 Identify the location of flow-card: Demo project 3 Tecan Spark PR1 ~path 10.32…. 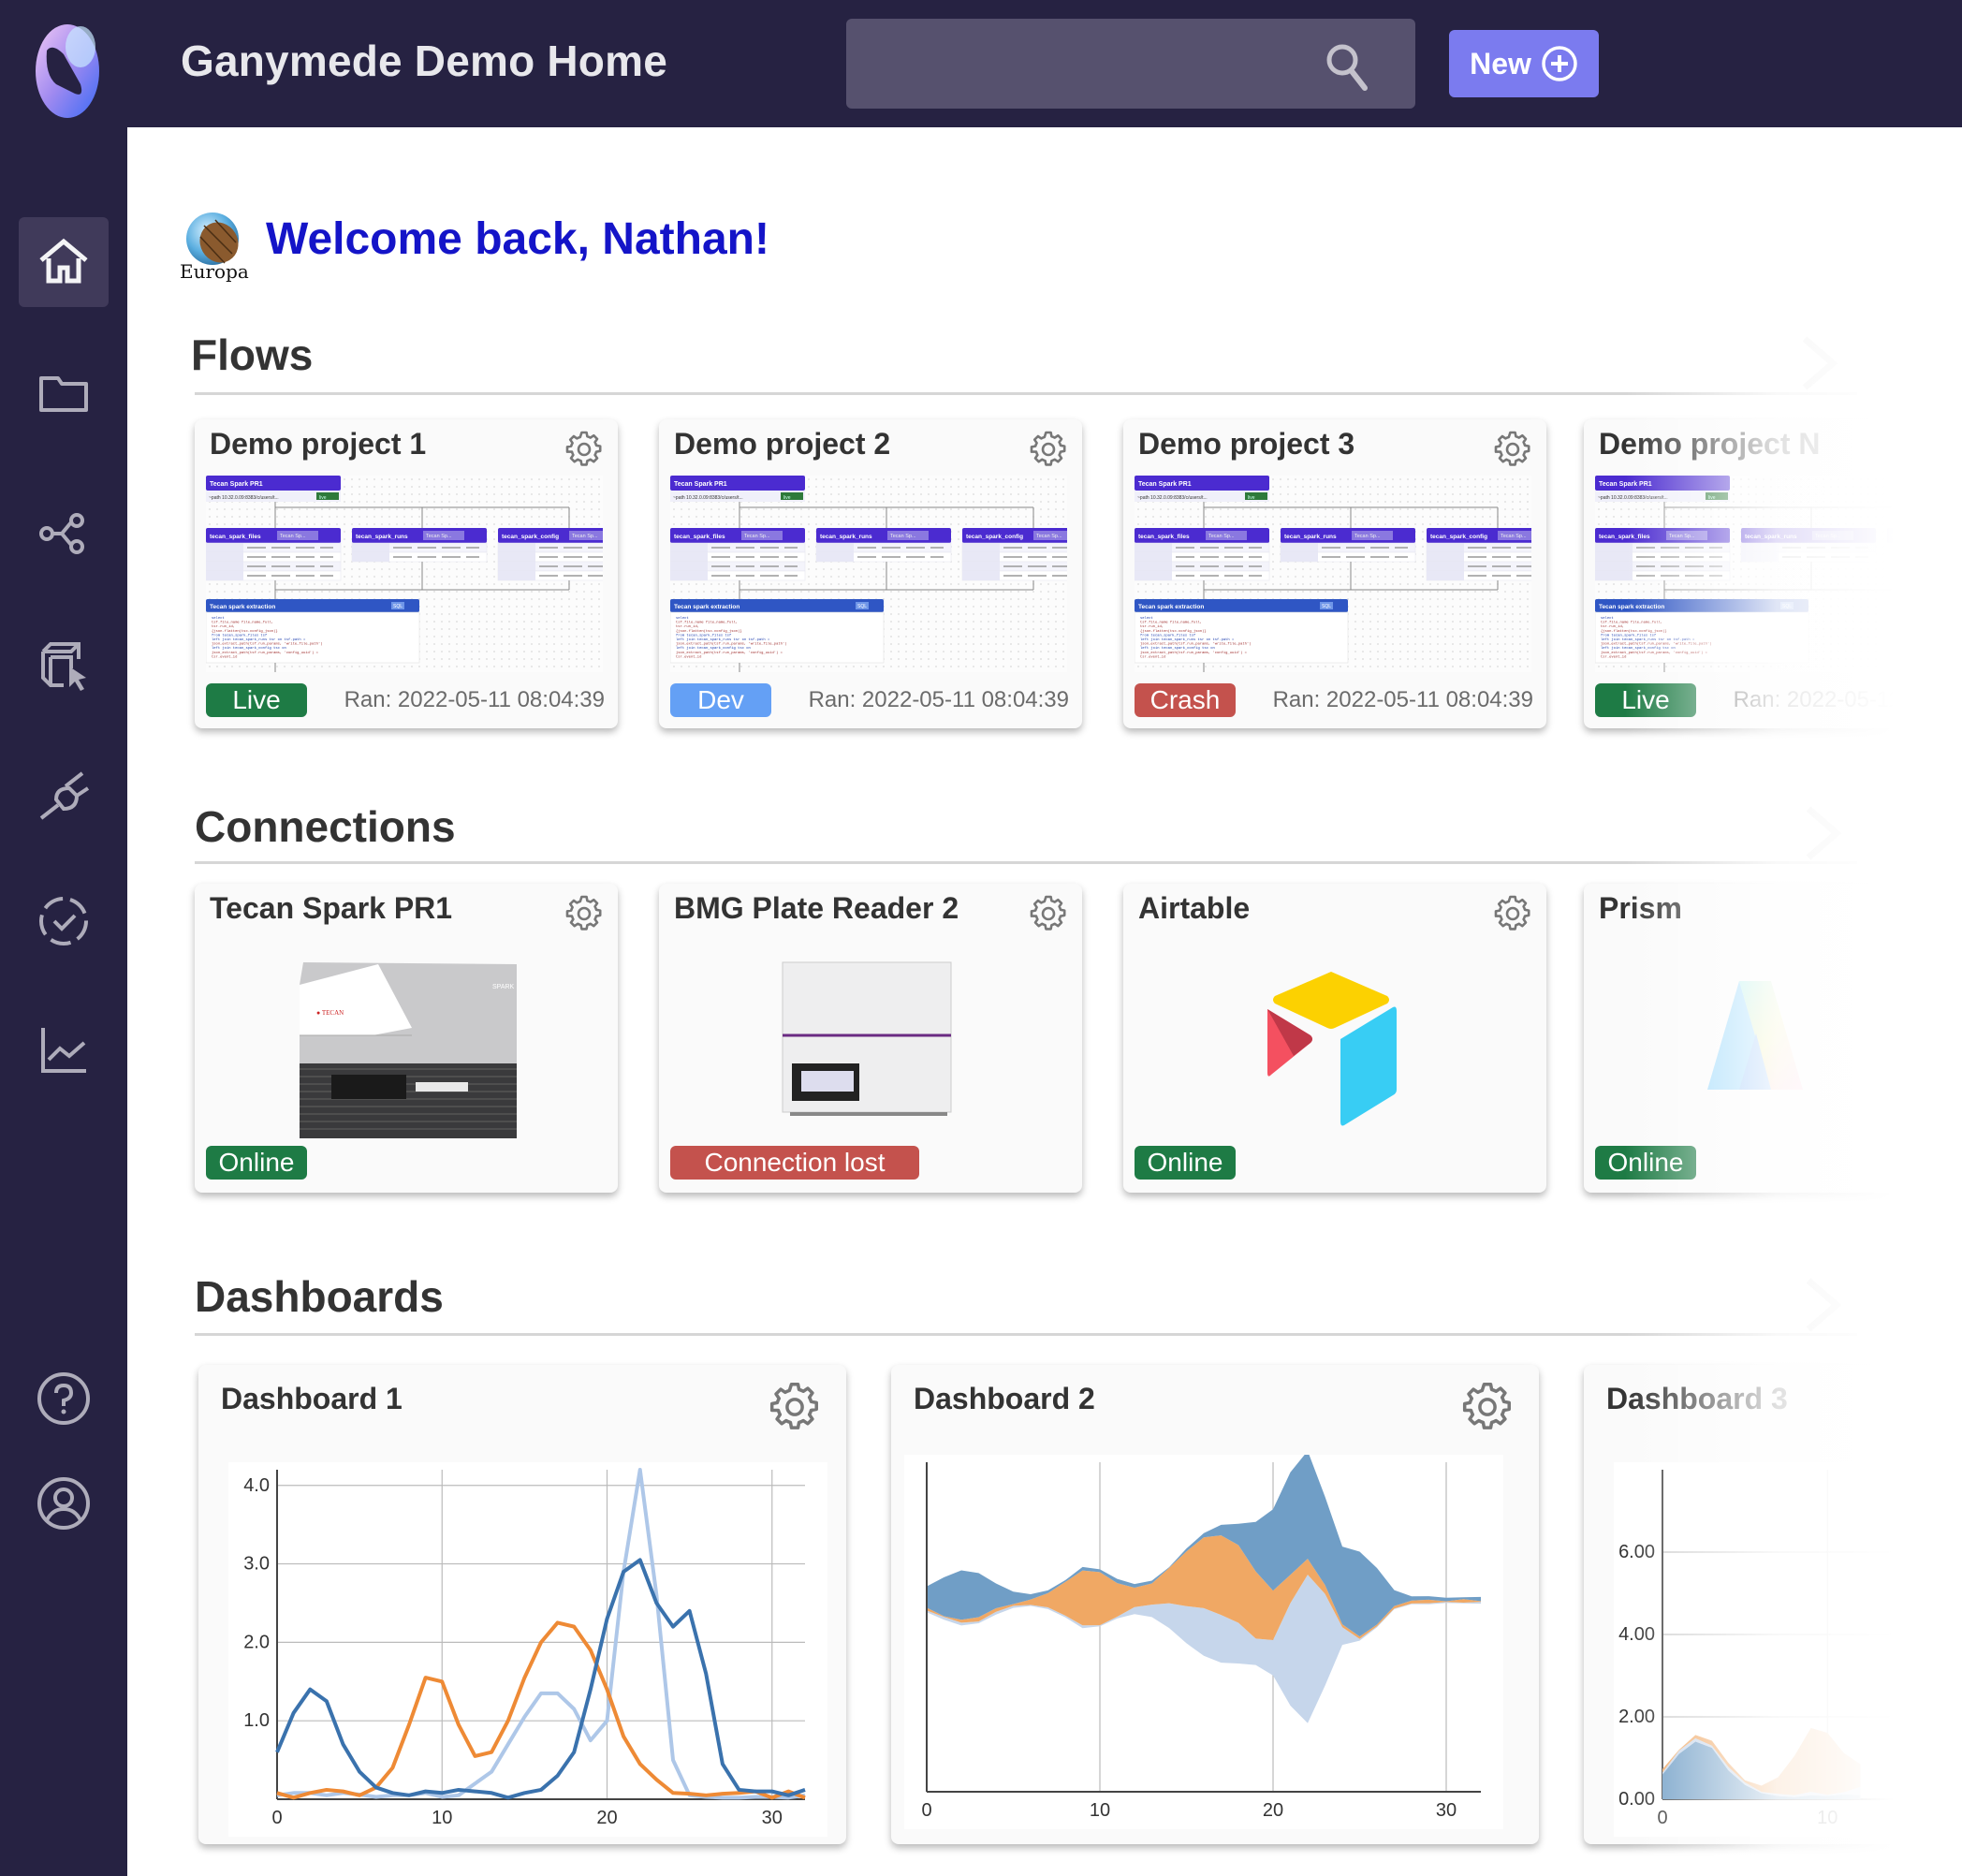
(1334, 573).